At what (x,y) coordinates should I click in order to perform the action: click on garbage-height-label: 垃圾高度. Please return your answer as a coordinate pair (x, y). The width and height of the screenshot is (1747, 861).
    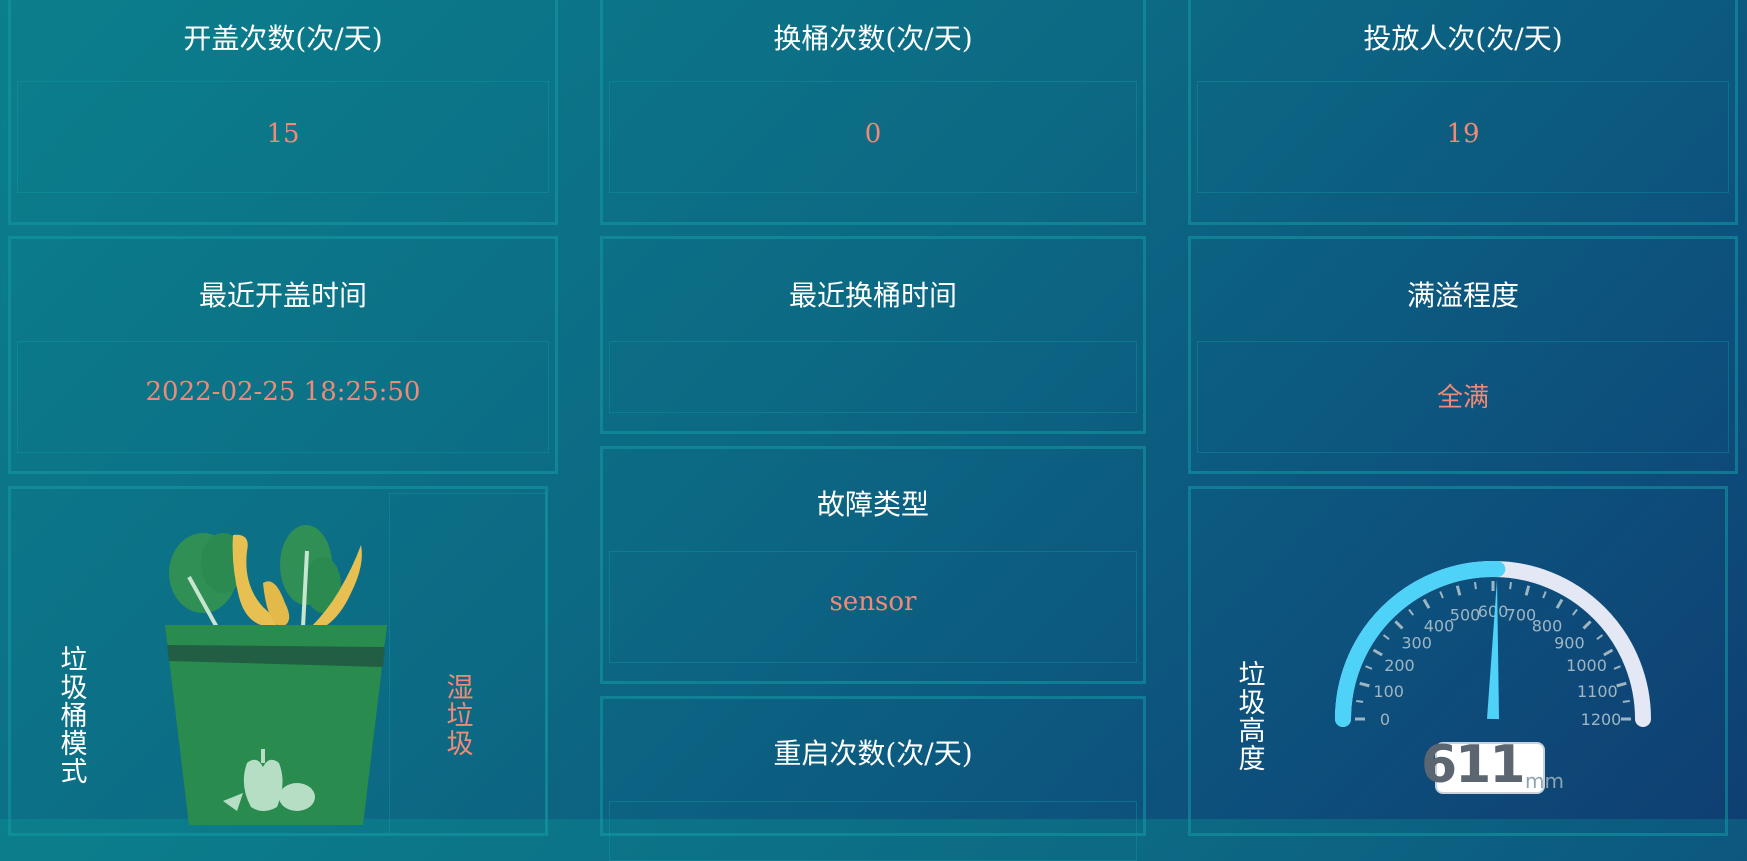
    Looking at the image, I should click on (1252, 717).